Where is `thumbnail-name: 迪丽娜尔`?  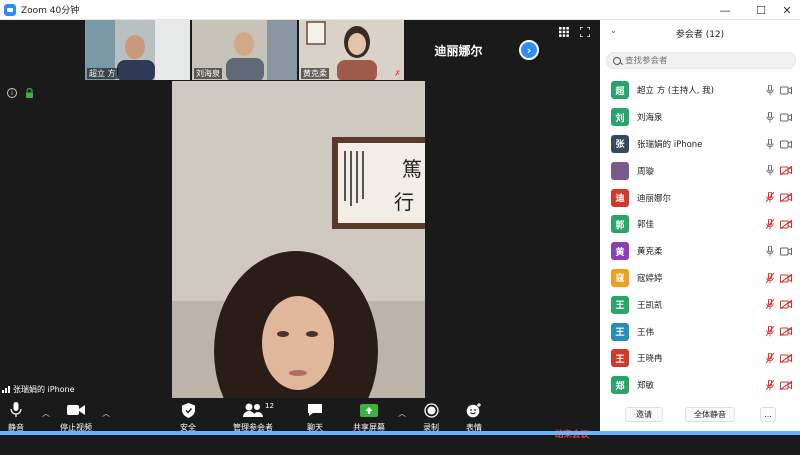 thumbnail-name: 迪丽娜尔 is located at coordinates (458, 50).